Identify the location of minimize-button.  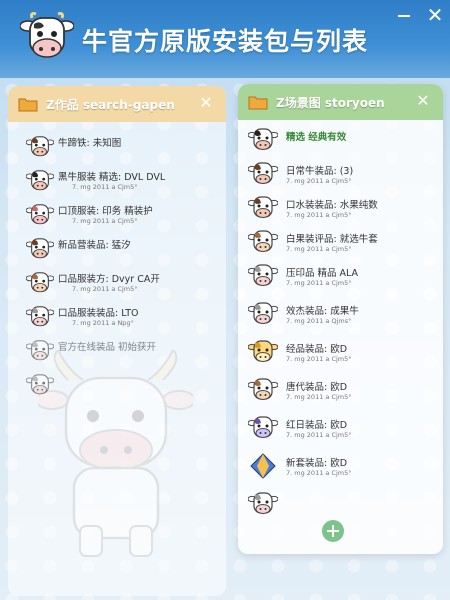
(404, 15).